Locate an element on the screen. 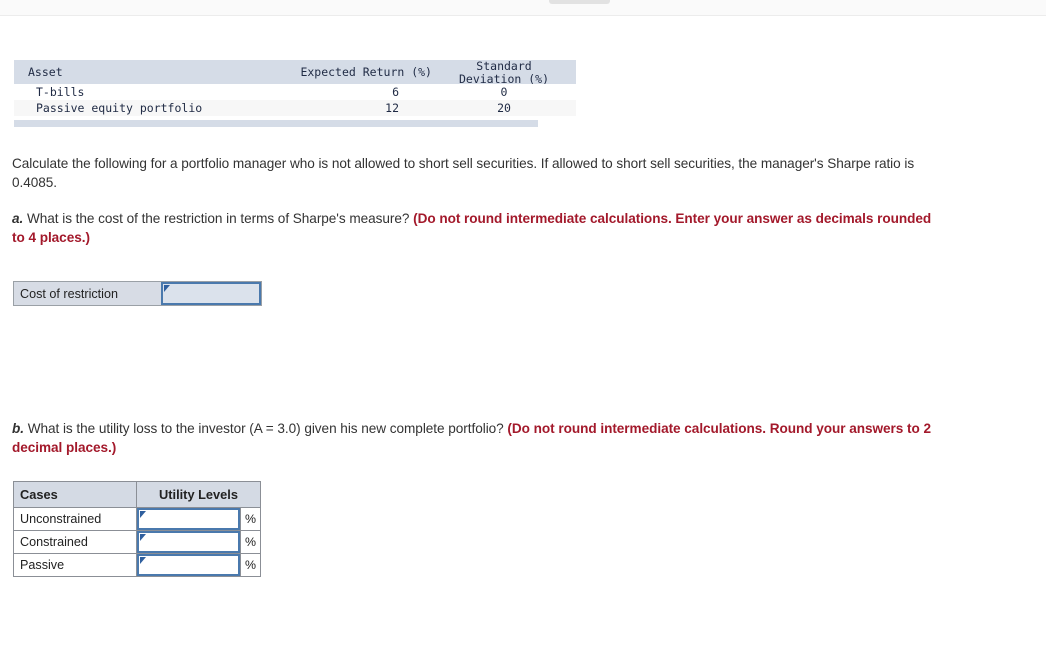 The image size is (1046, 648). cost-of-restriction-input is located at coordinates (211, 293).